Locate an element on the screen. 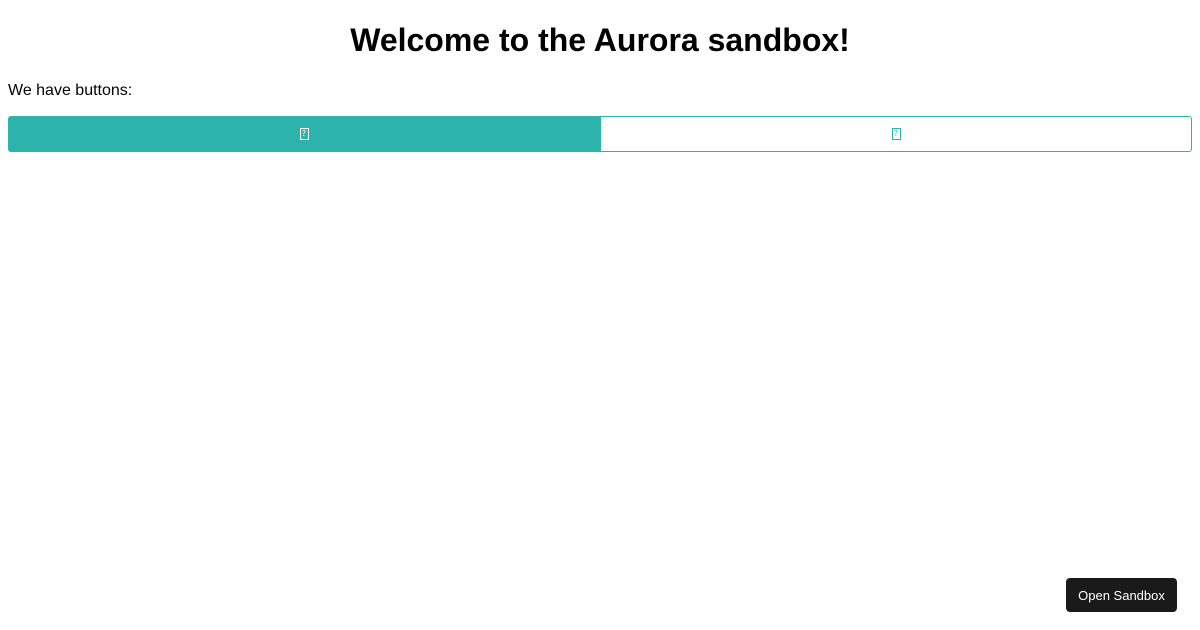 The height and width of the screenshot is (630, 1200). page-title: Welcome to the Aurora sandbox! is located at coordinates (600, 40).